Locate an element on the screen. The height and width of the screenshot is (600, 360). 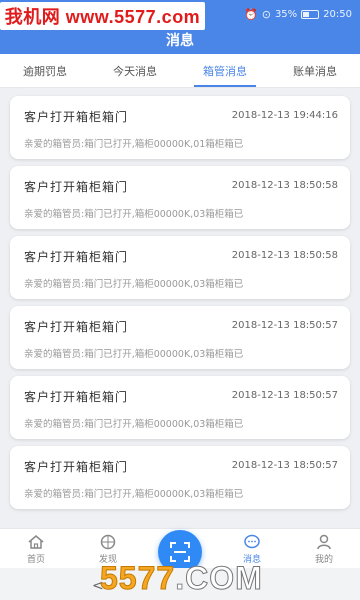
message-time: 2018-12-13 19:44:16 is located at coordinates (284, 115).